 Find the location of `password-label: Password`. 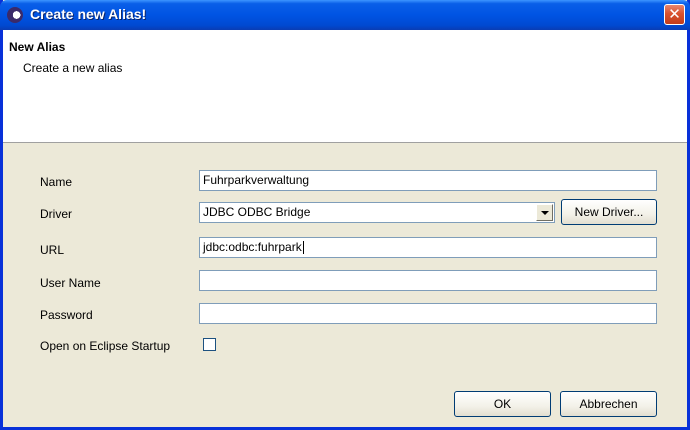

password-label: Password is located at coordinates (66, 315).